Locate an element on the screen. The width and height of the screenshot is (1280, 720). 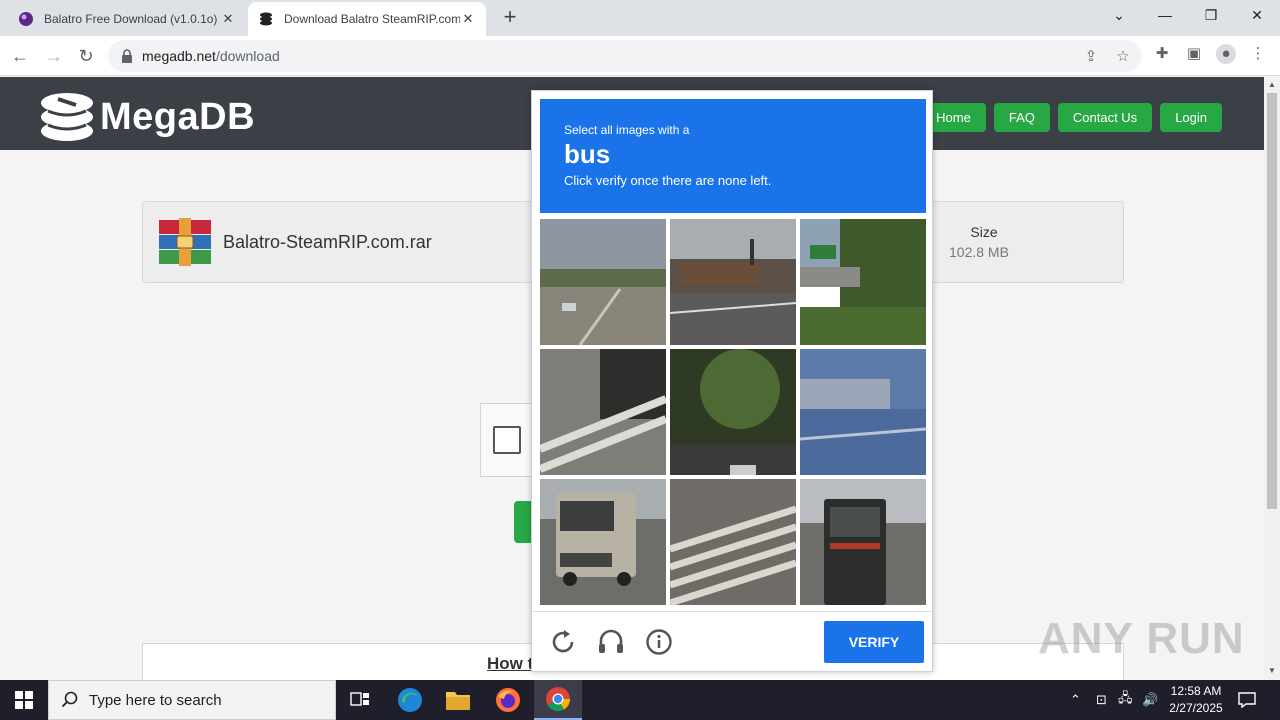
network-icon: 🖧 is located at coordinates (1125, 700).